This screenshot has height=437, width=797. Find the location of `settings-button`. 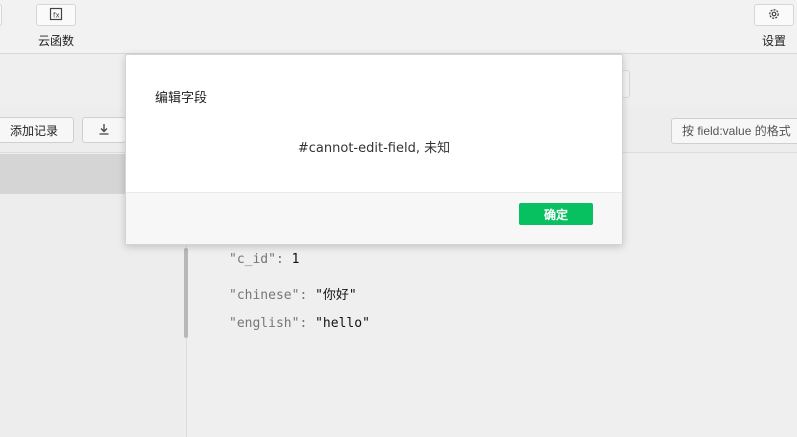

settings-button is located at coordinates (774, 15).